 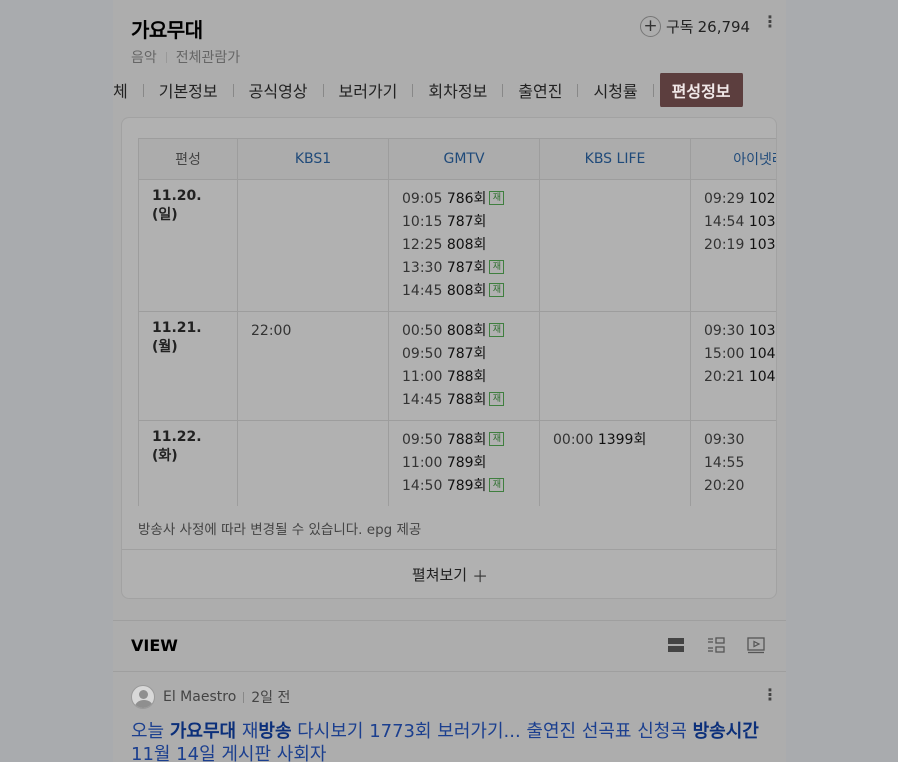 I want to click on post-title-highlight: 가요무대, so click(x=203, y=731).